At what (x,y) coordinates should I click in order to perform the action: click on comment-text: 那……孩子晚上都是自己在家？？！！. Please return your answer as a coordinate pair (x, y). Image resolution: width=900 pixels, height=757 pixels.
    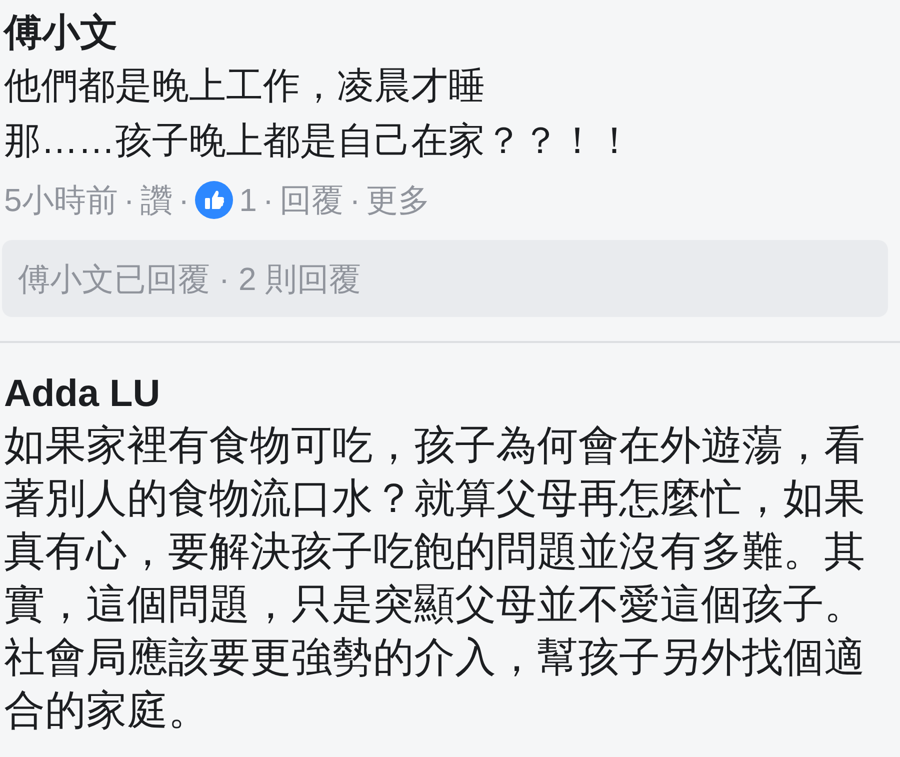
    Looking at the image, I should click on (319, 141).